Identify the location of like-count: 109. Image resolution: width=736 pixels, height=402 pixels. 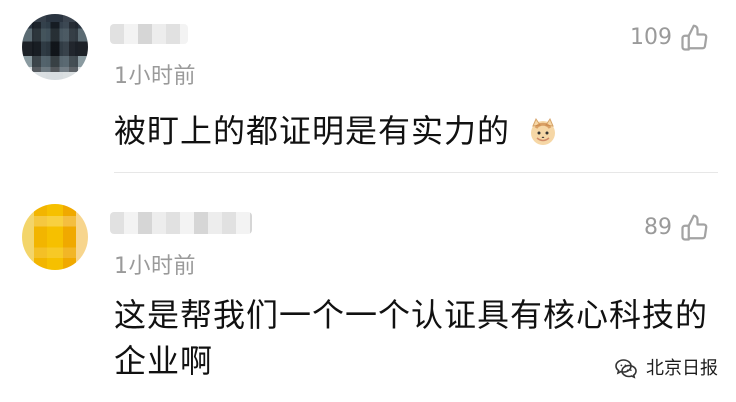
(651, 37).